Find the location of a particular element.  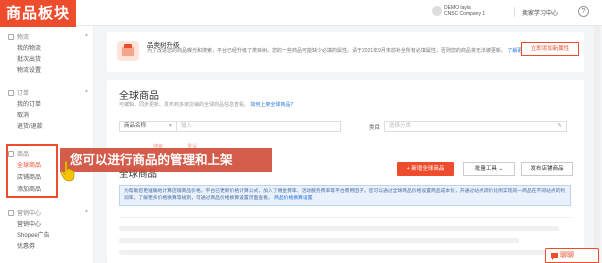

help-icon: ? is located at coordinates (583, 11).